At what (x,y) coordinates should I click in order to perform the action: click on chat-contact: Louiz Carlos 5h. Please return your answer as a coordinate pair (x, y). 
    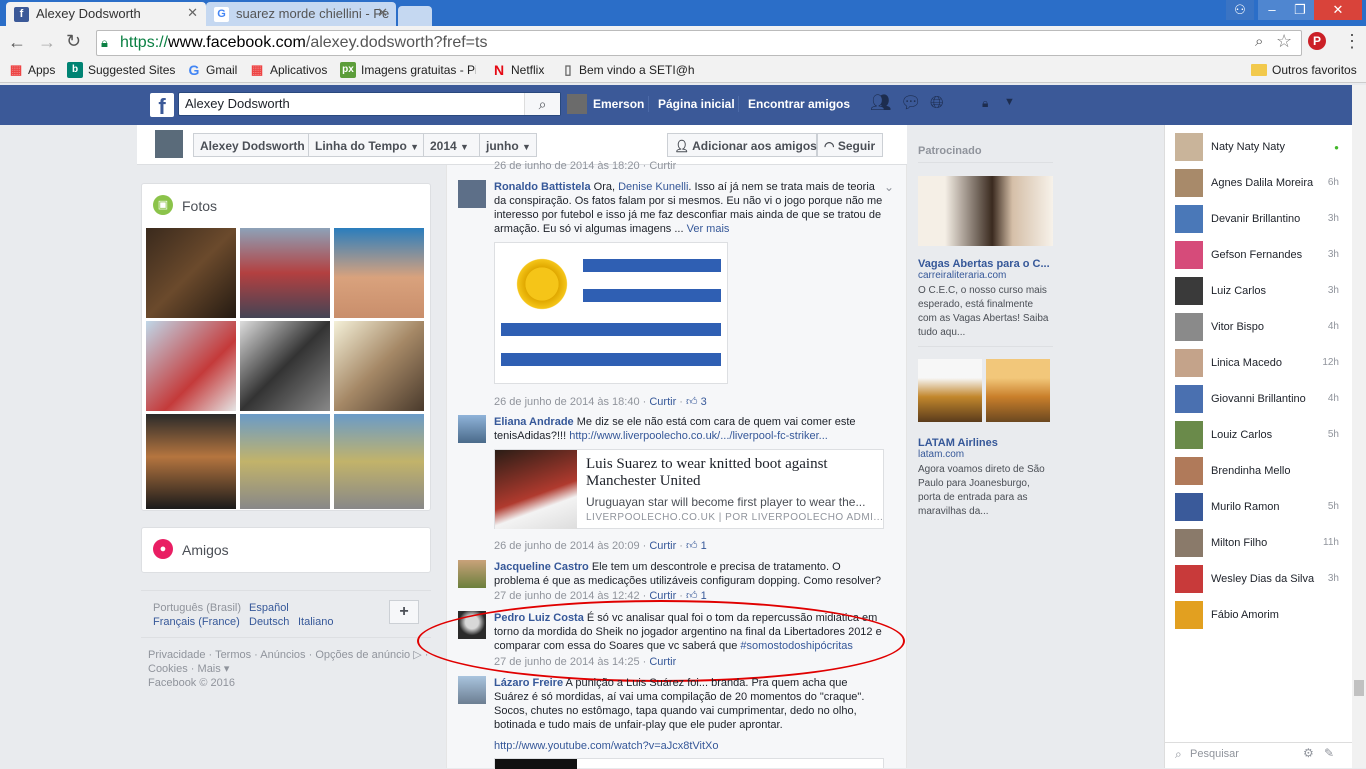
    Looking at the image, I should click on (1260, 436).